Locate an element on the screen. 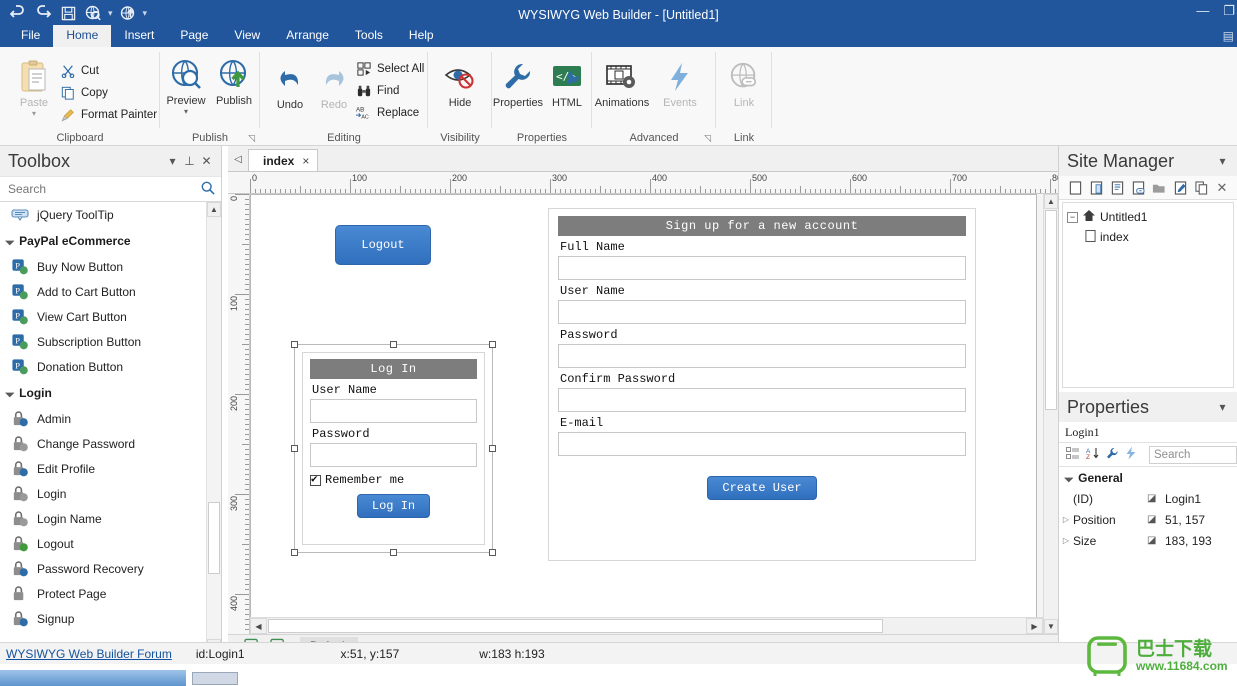  toolbox-item-password-recovery: Password Recovery is located at coordinates (110, 568).